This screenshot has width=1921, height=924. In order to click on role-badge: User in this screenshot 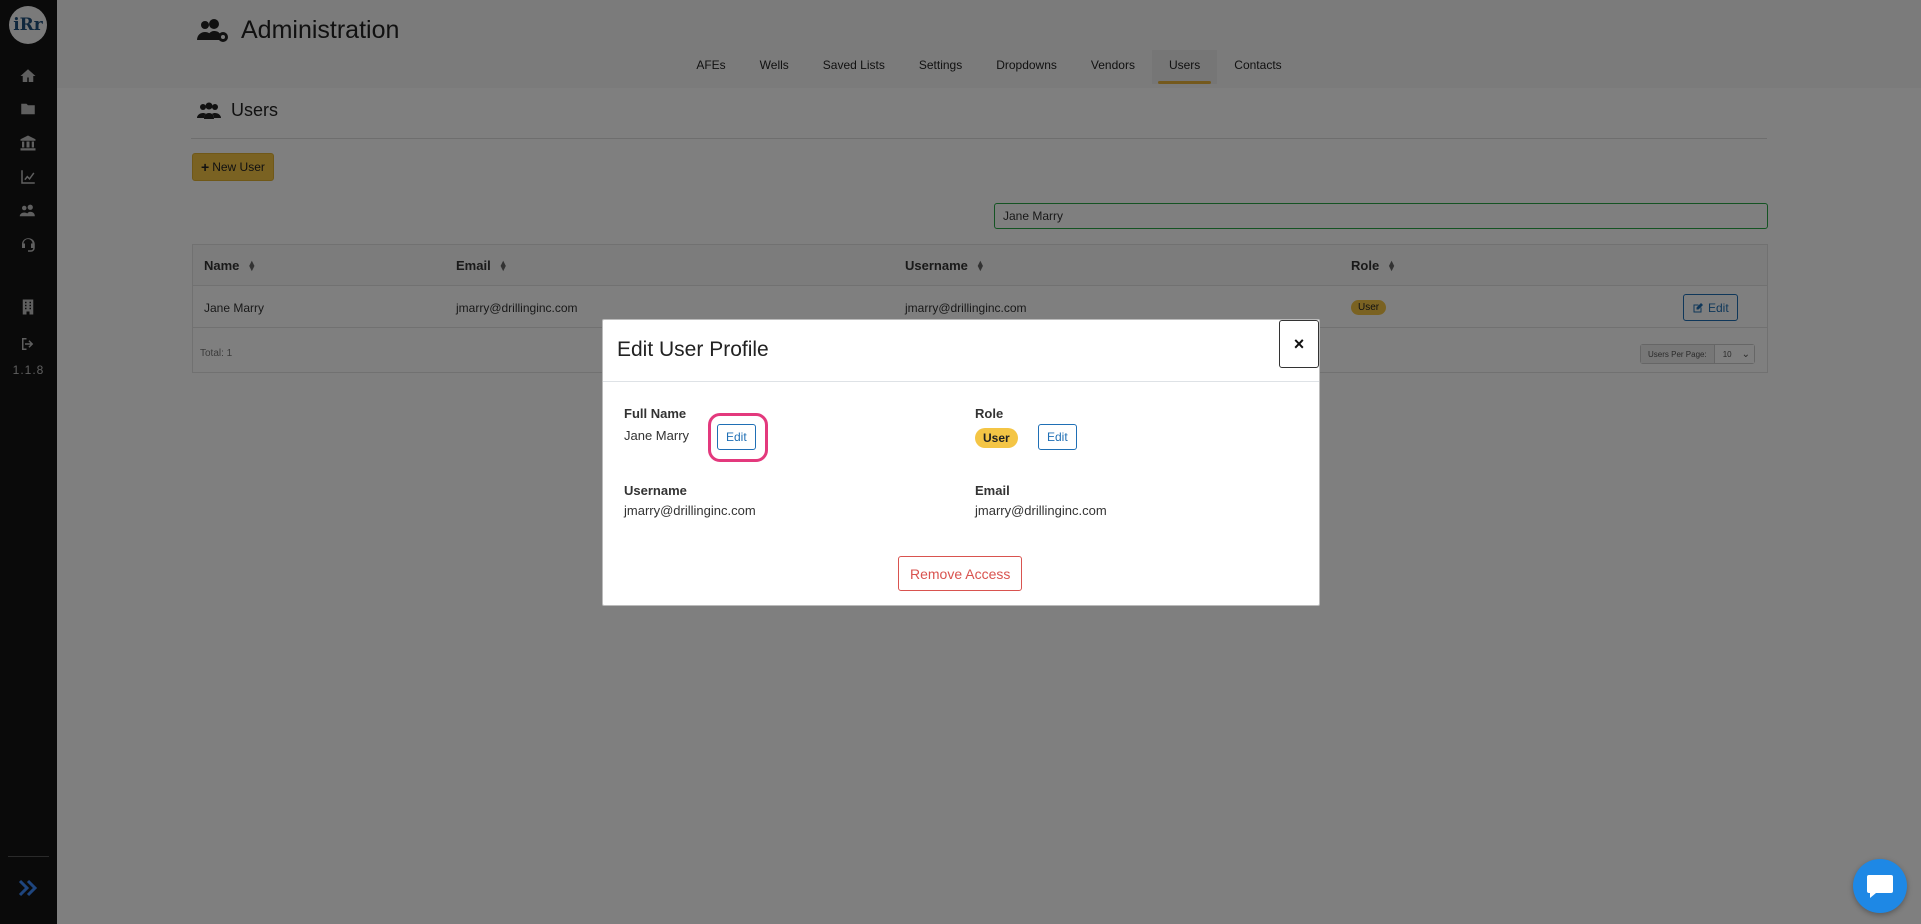, I will do `click(996, 438)`.